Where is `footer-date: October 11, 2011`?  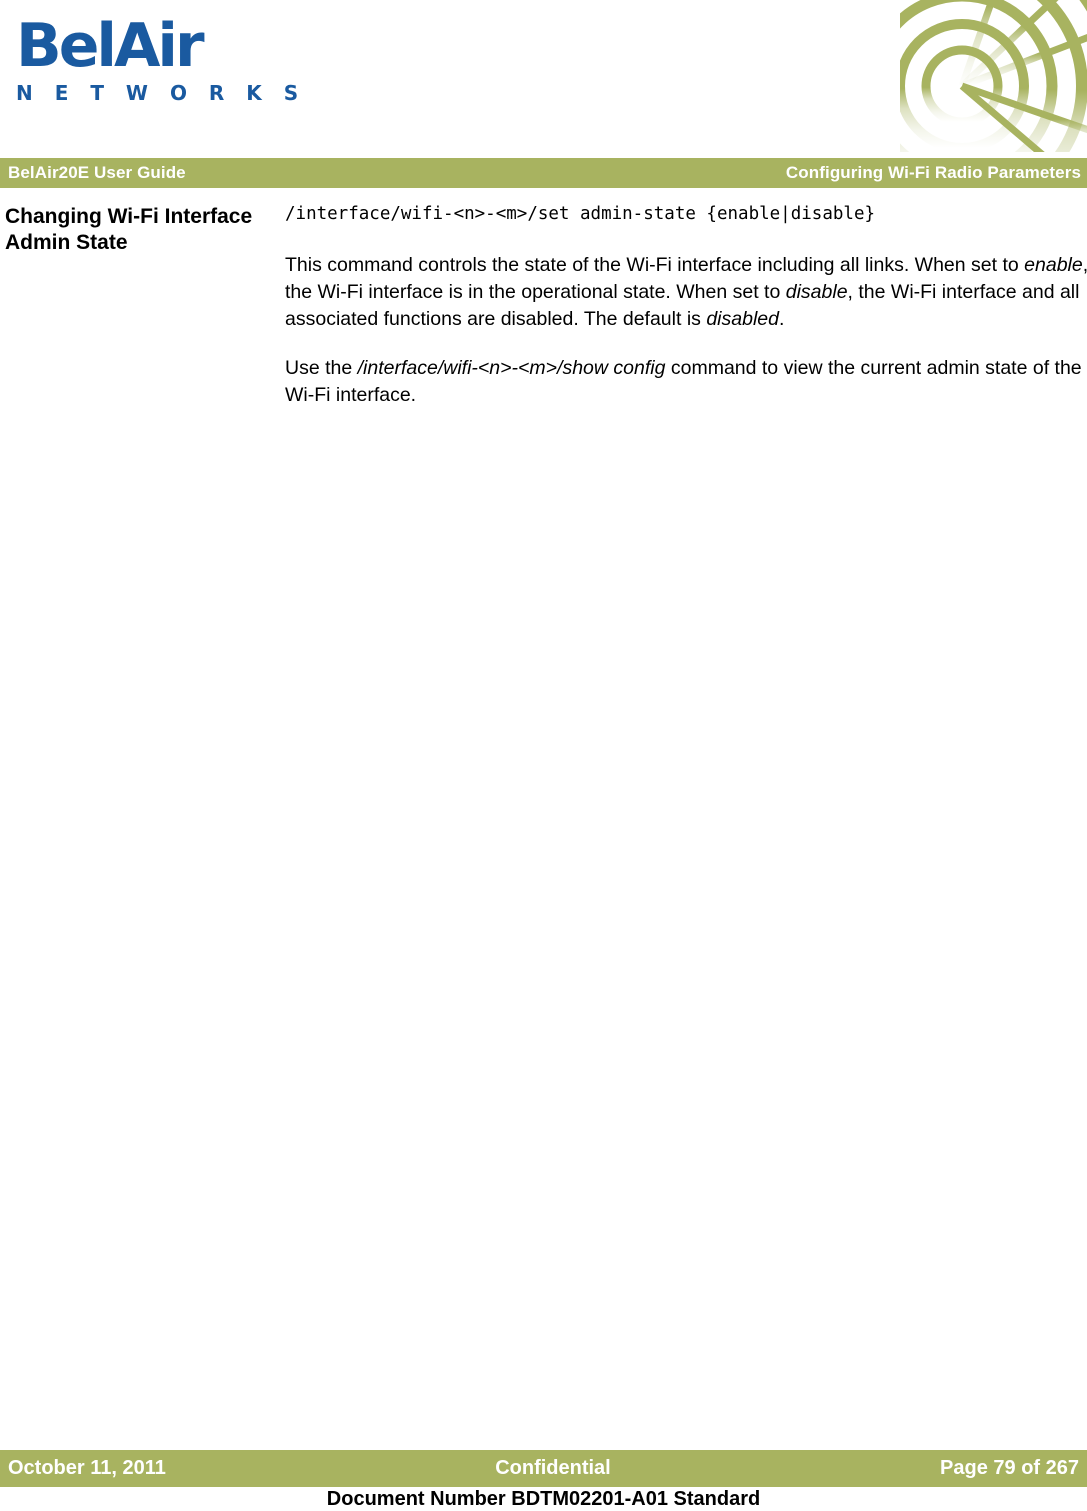 footer-date: October 11, 2011 is located at coordinates (87, 1468).